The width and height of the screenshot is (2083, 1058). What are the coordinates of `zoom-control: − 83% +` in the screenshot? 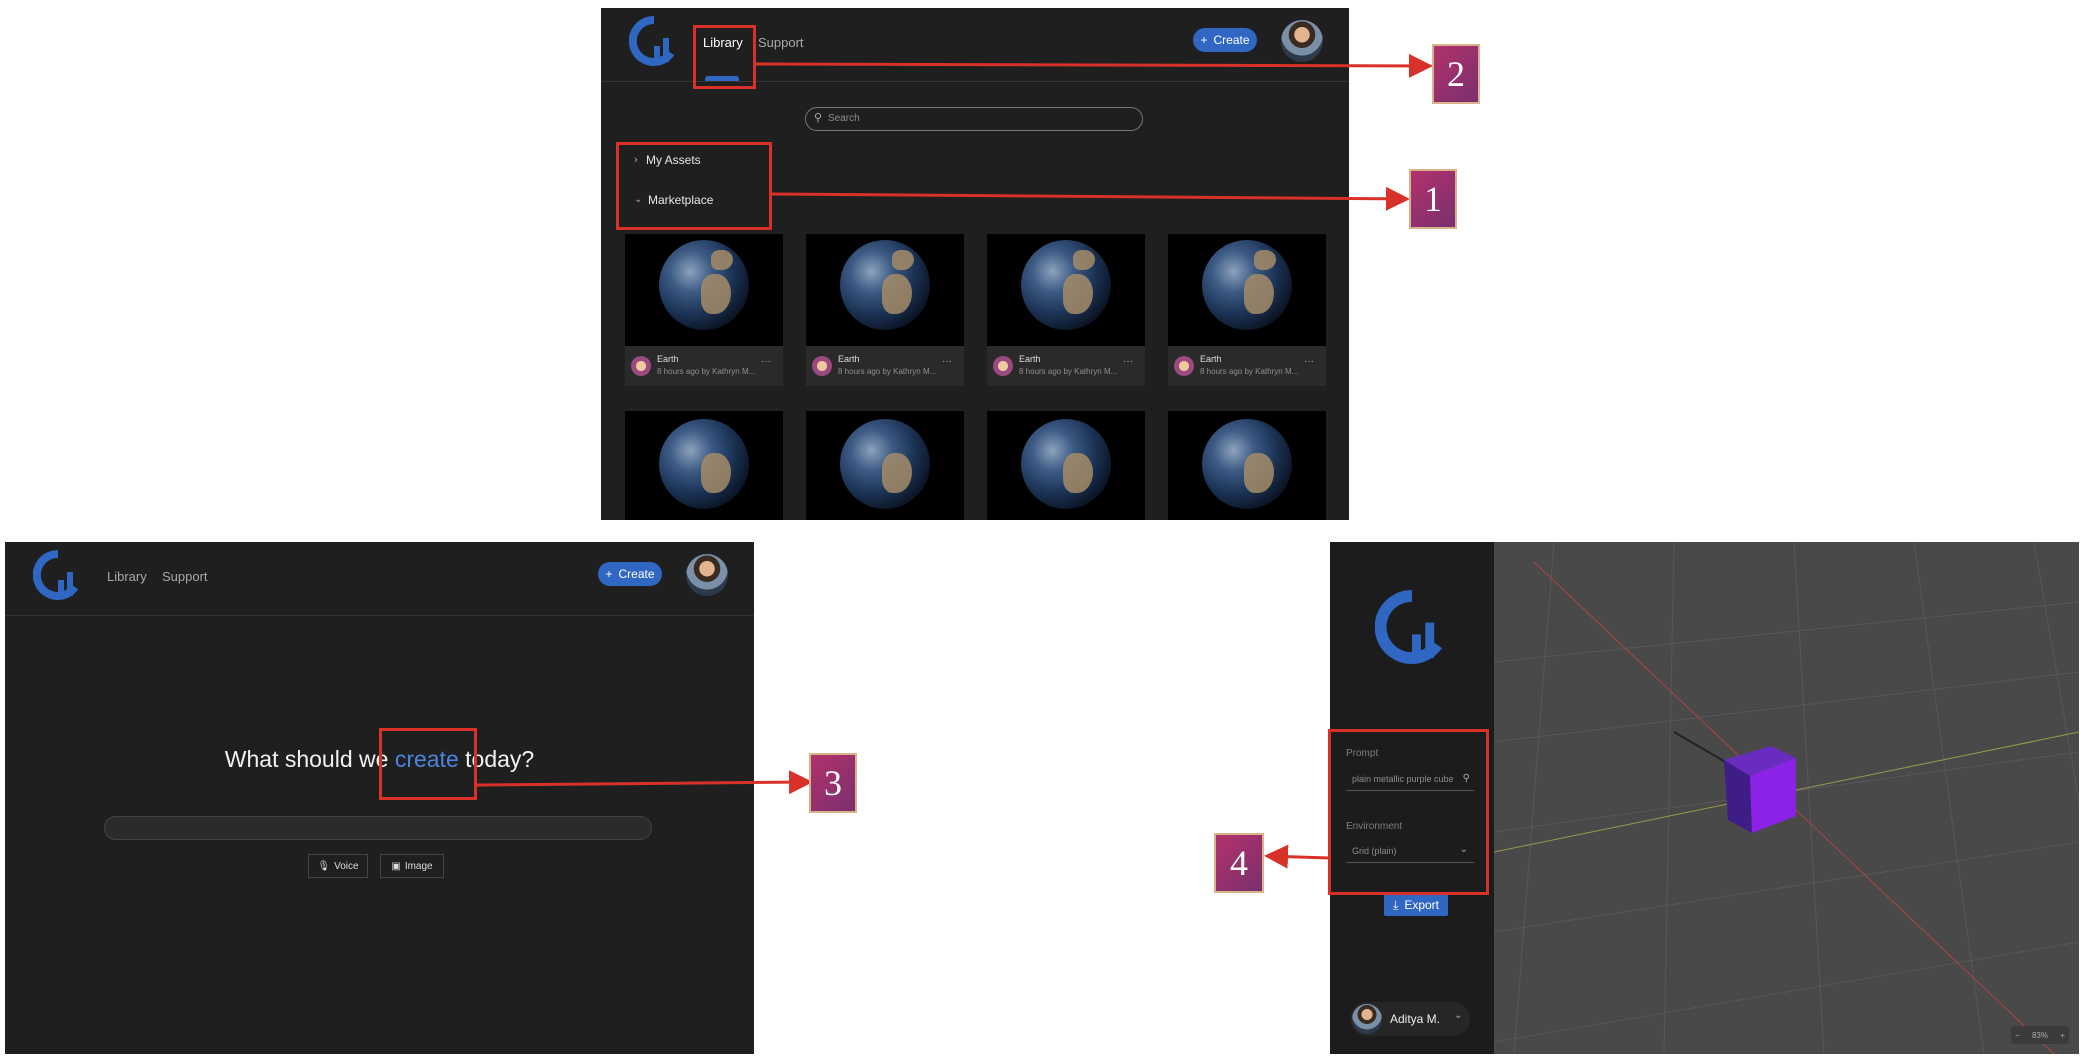 It's located at (2040, 1035).